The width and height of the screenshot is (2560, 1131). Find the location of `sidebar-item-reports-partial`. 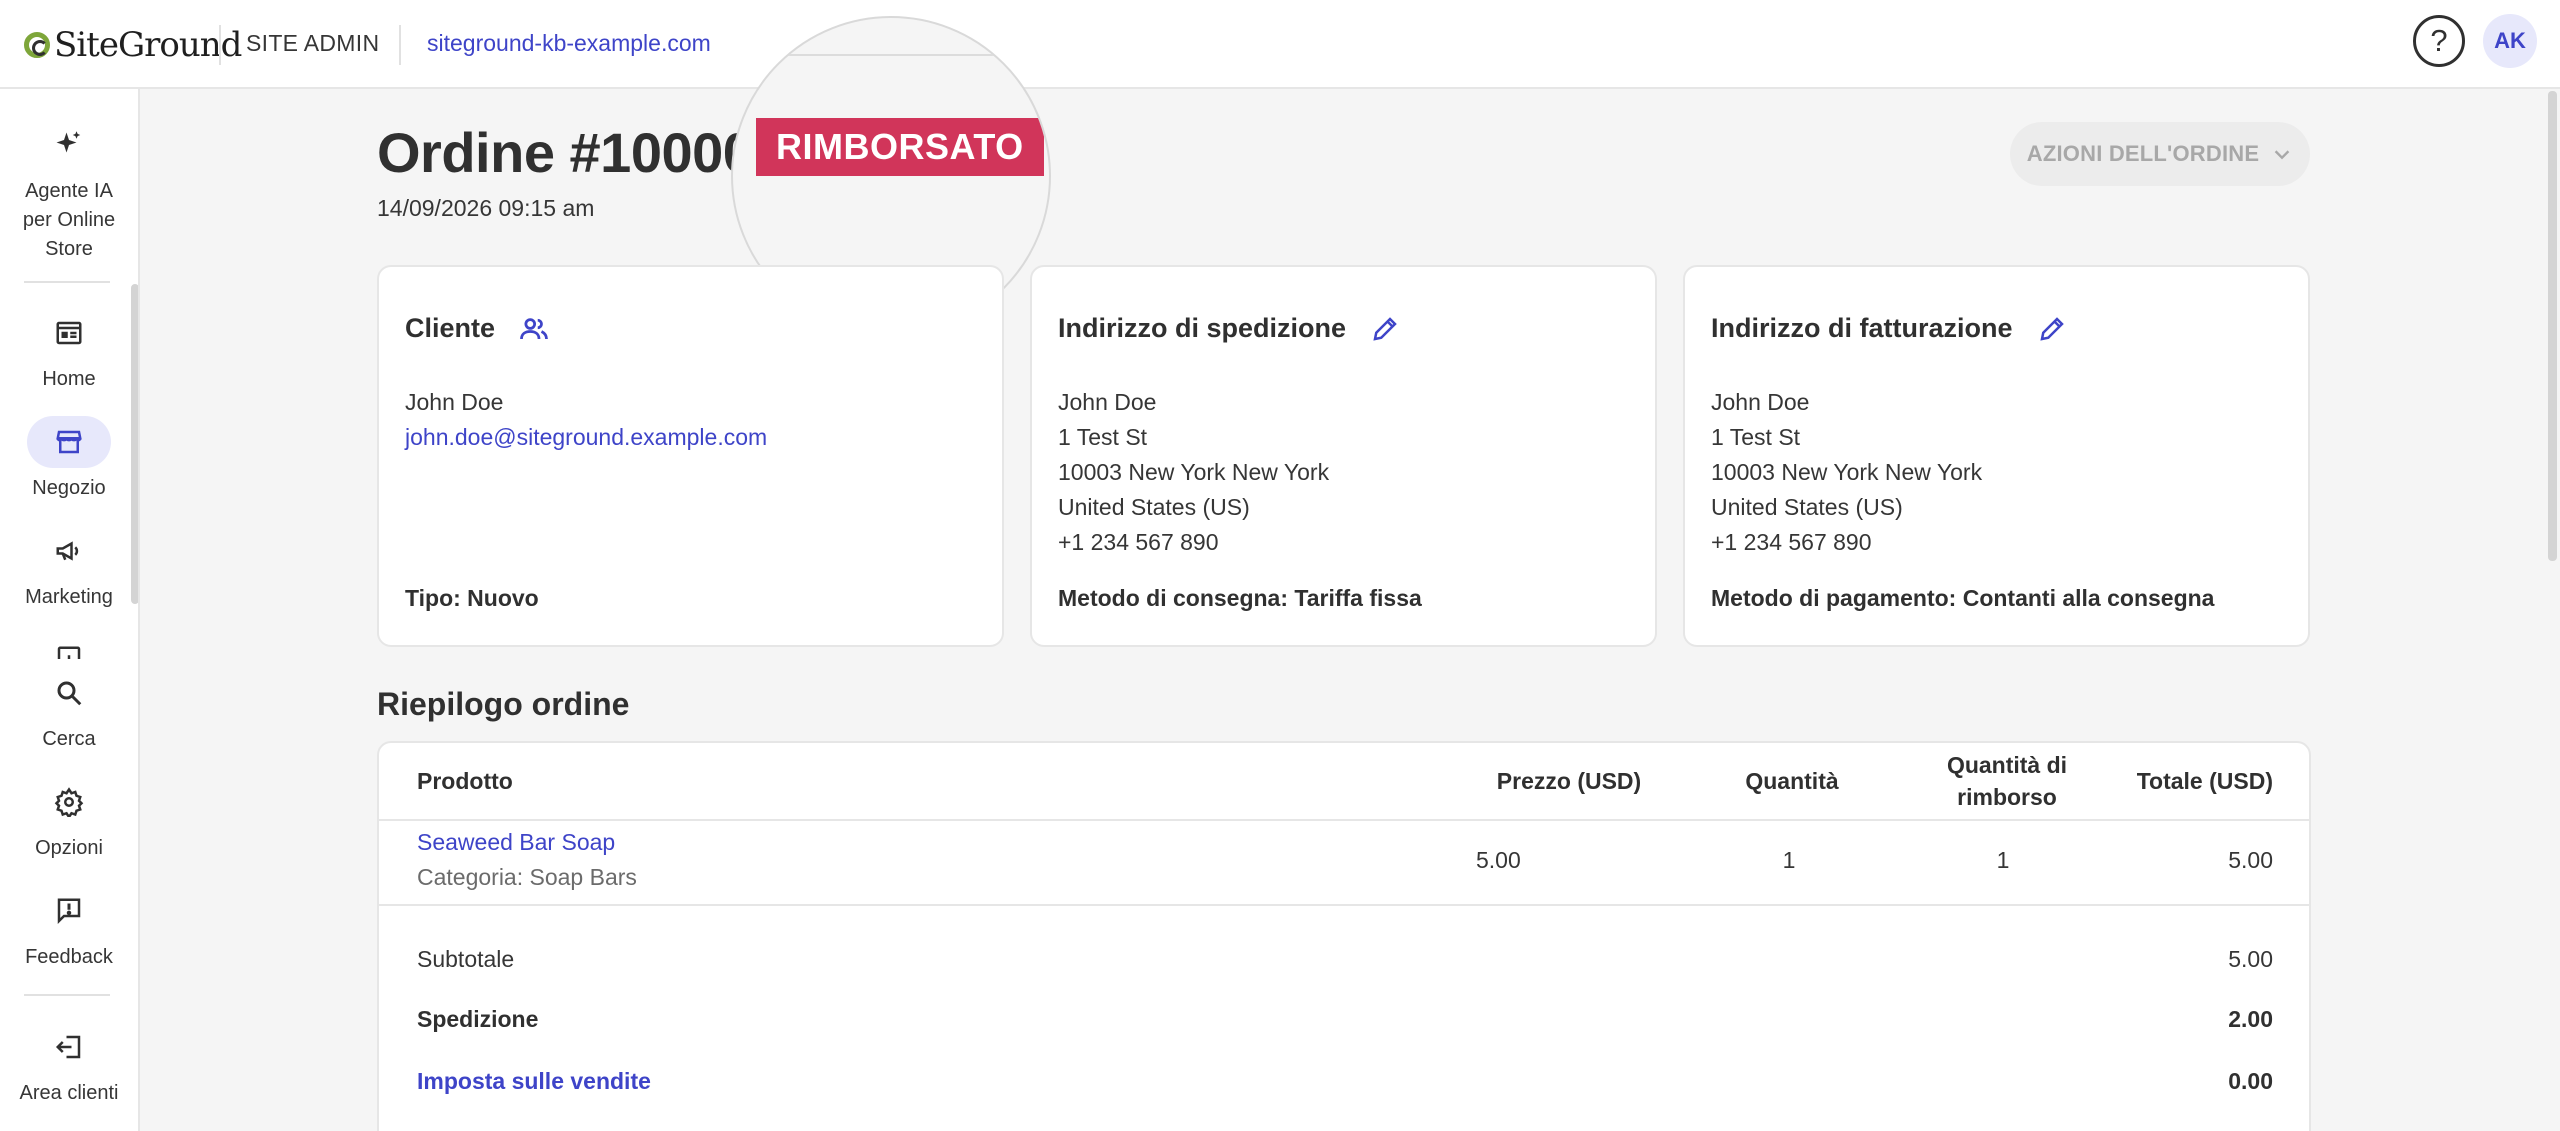

sidebar-item-reports-partial is located at coordinates (69, 649).